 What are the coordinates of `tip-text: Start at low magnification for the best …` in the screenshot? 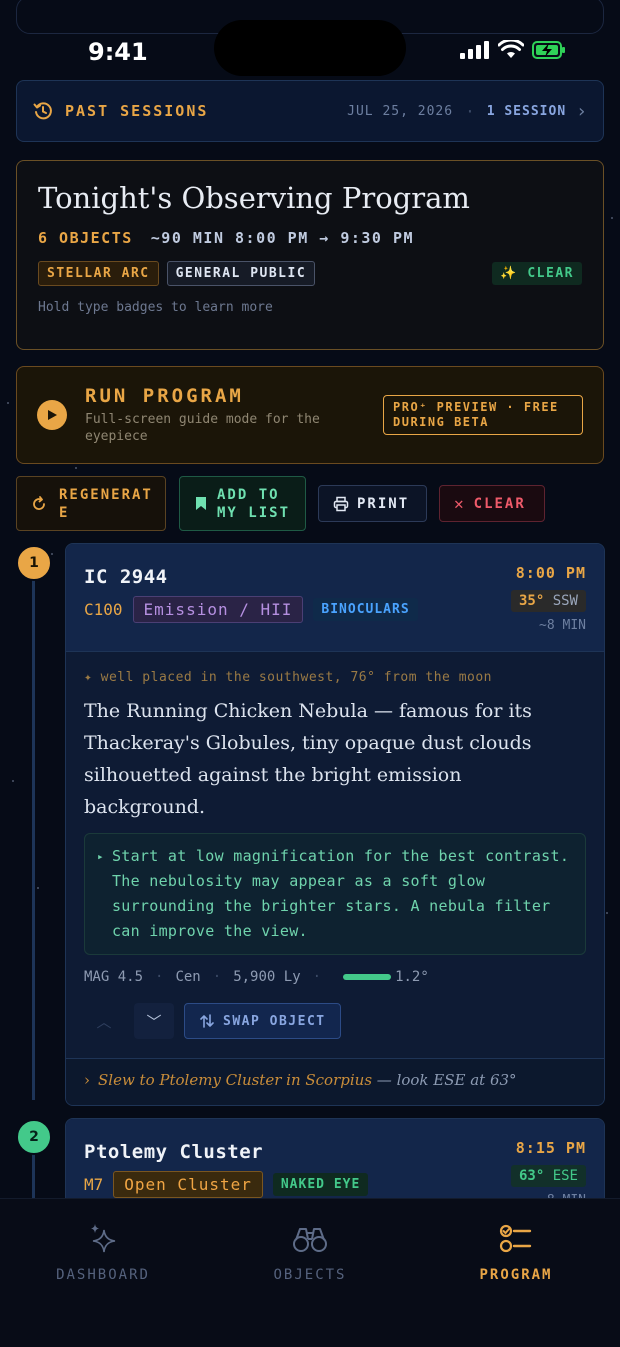 It's located at (340, 893).